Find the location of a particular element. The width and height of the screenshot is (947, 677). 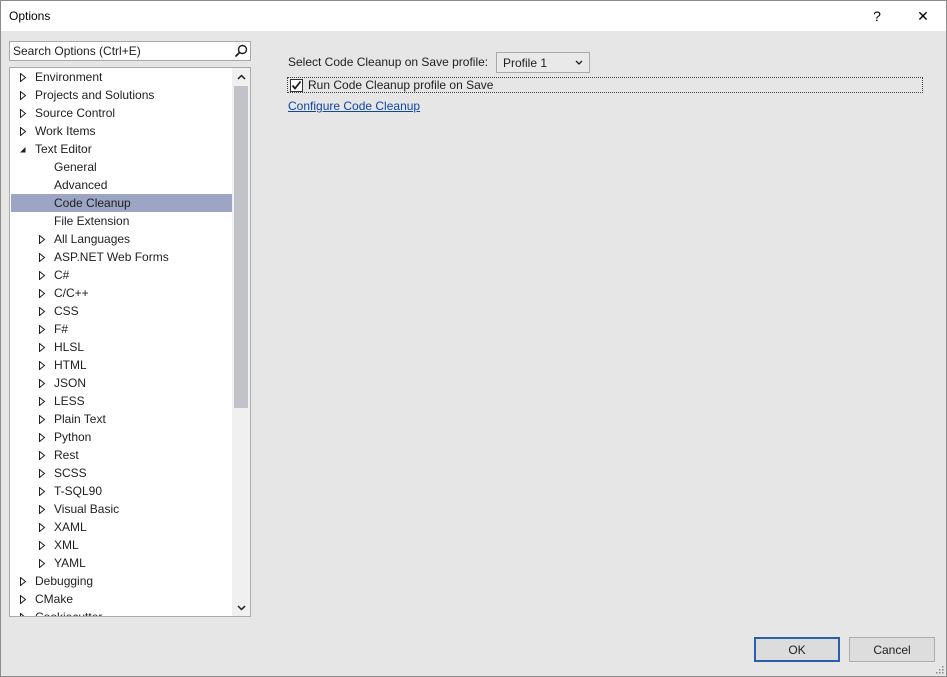

tree-item-label: File Extension is located at coordinates (92, 221).